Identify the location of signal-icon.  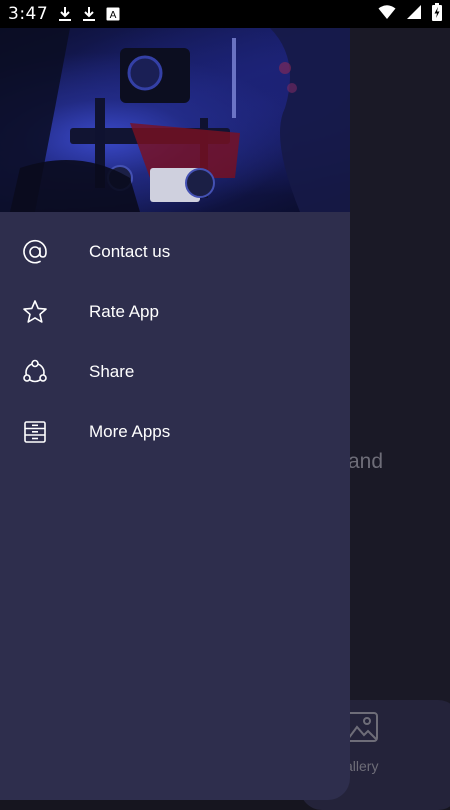
(414, 14).